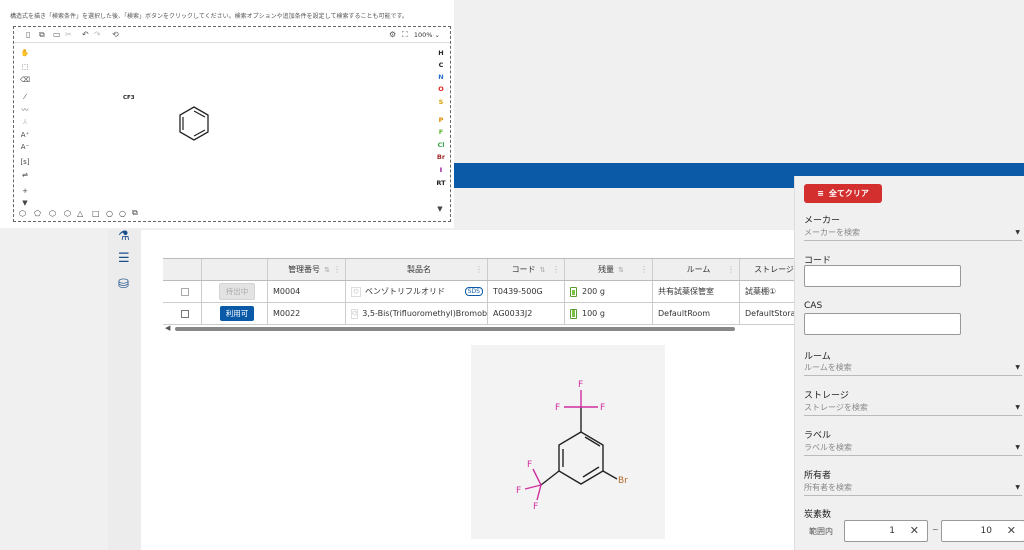 The width and height of the screenshot is (1024, 550). What do you see at coordinates (25, 191) in the screenshot?
I see `plus-icon: +` at bounding box center [25, 191].